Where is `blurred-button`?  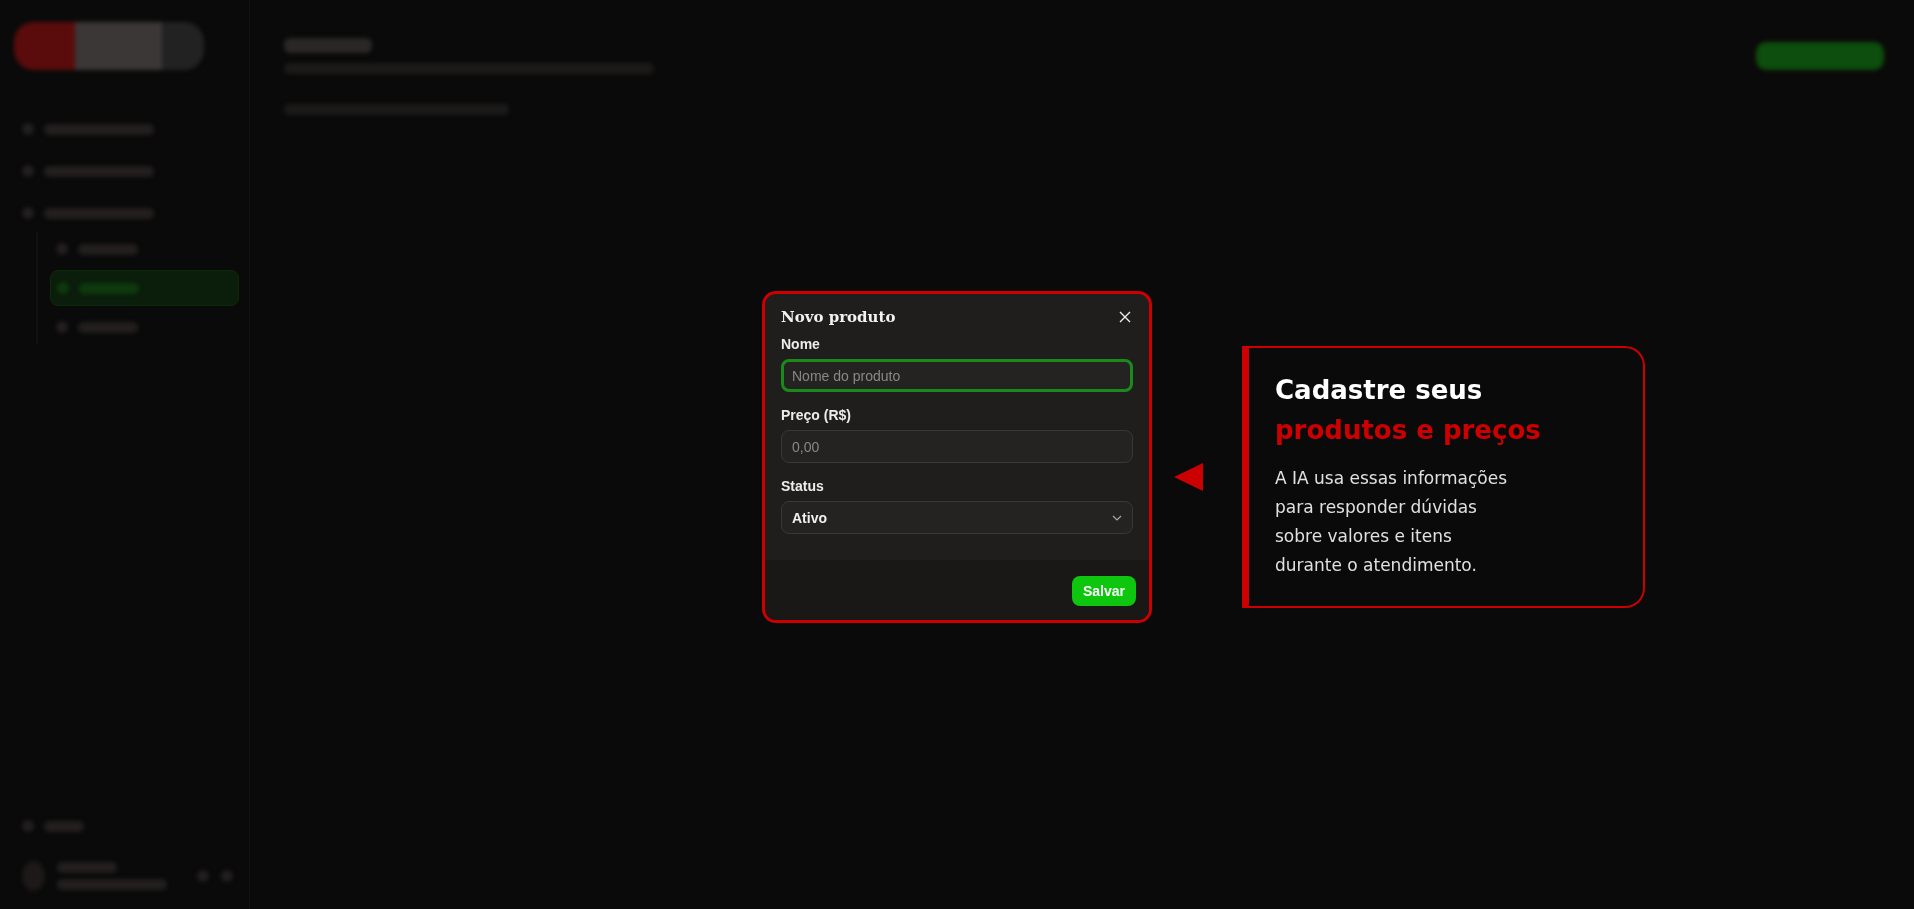
blurred-button is located at coordinates (1820, 56).